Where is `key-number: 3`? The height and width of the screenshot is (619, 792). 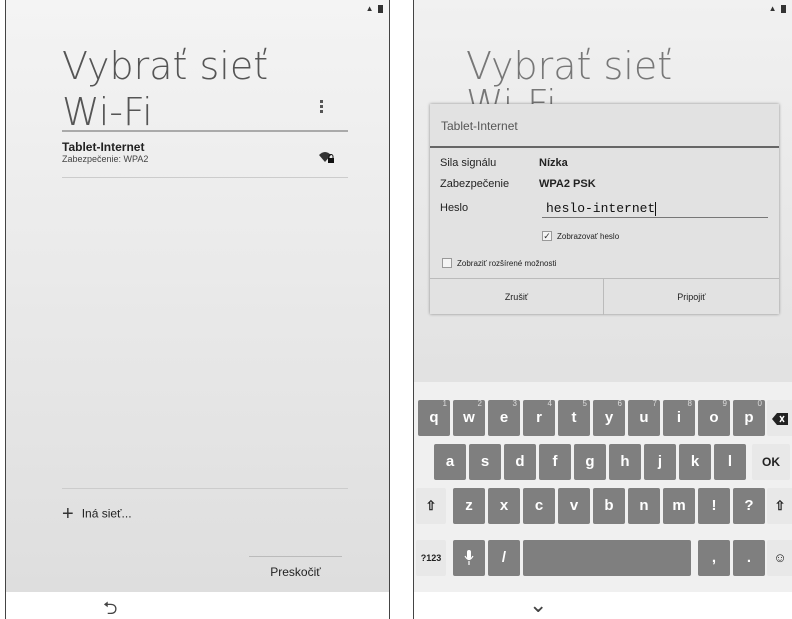
key-number: 3 is located at coordinates (514, 403).